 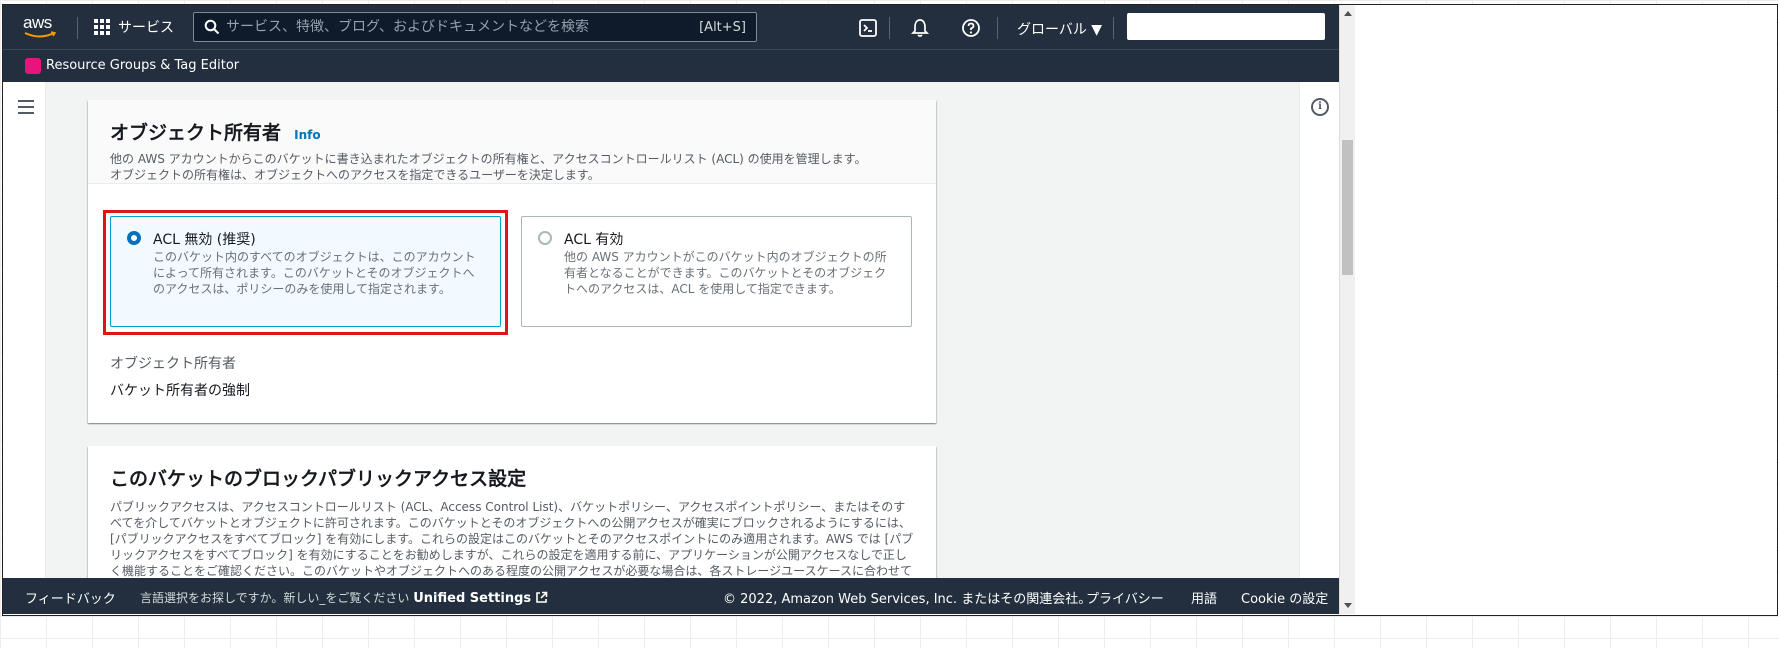 I want to click on terms-link: 用語, so click(x=1204, y=597).